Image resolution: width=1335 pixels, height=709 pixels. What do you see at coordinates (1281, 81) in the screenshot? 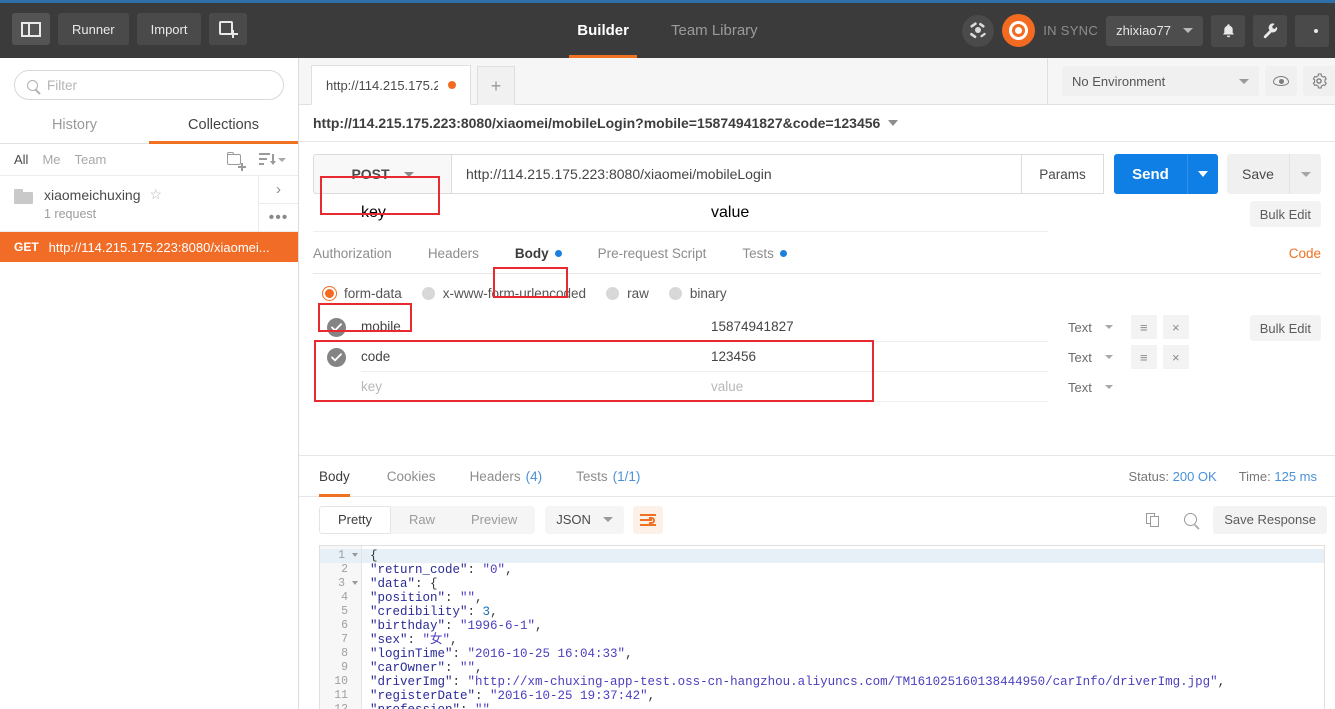
I see `environment-quick-look-button` at bounding box center [1281, 81].